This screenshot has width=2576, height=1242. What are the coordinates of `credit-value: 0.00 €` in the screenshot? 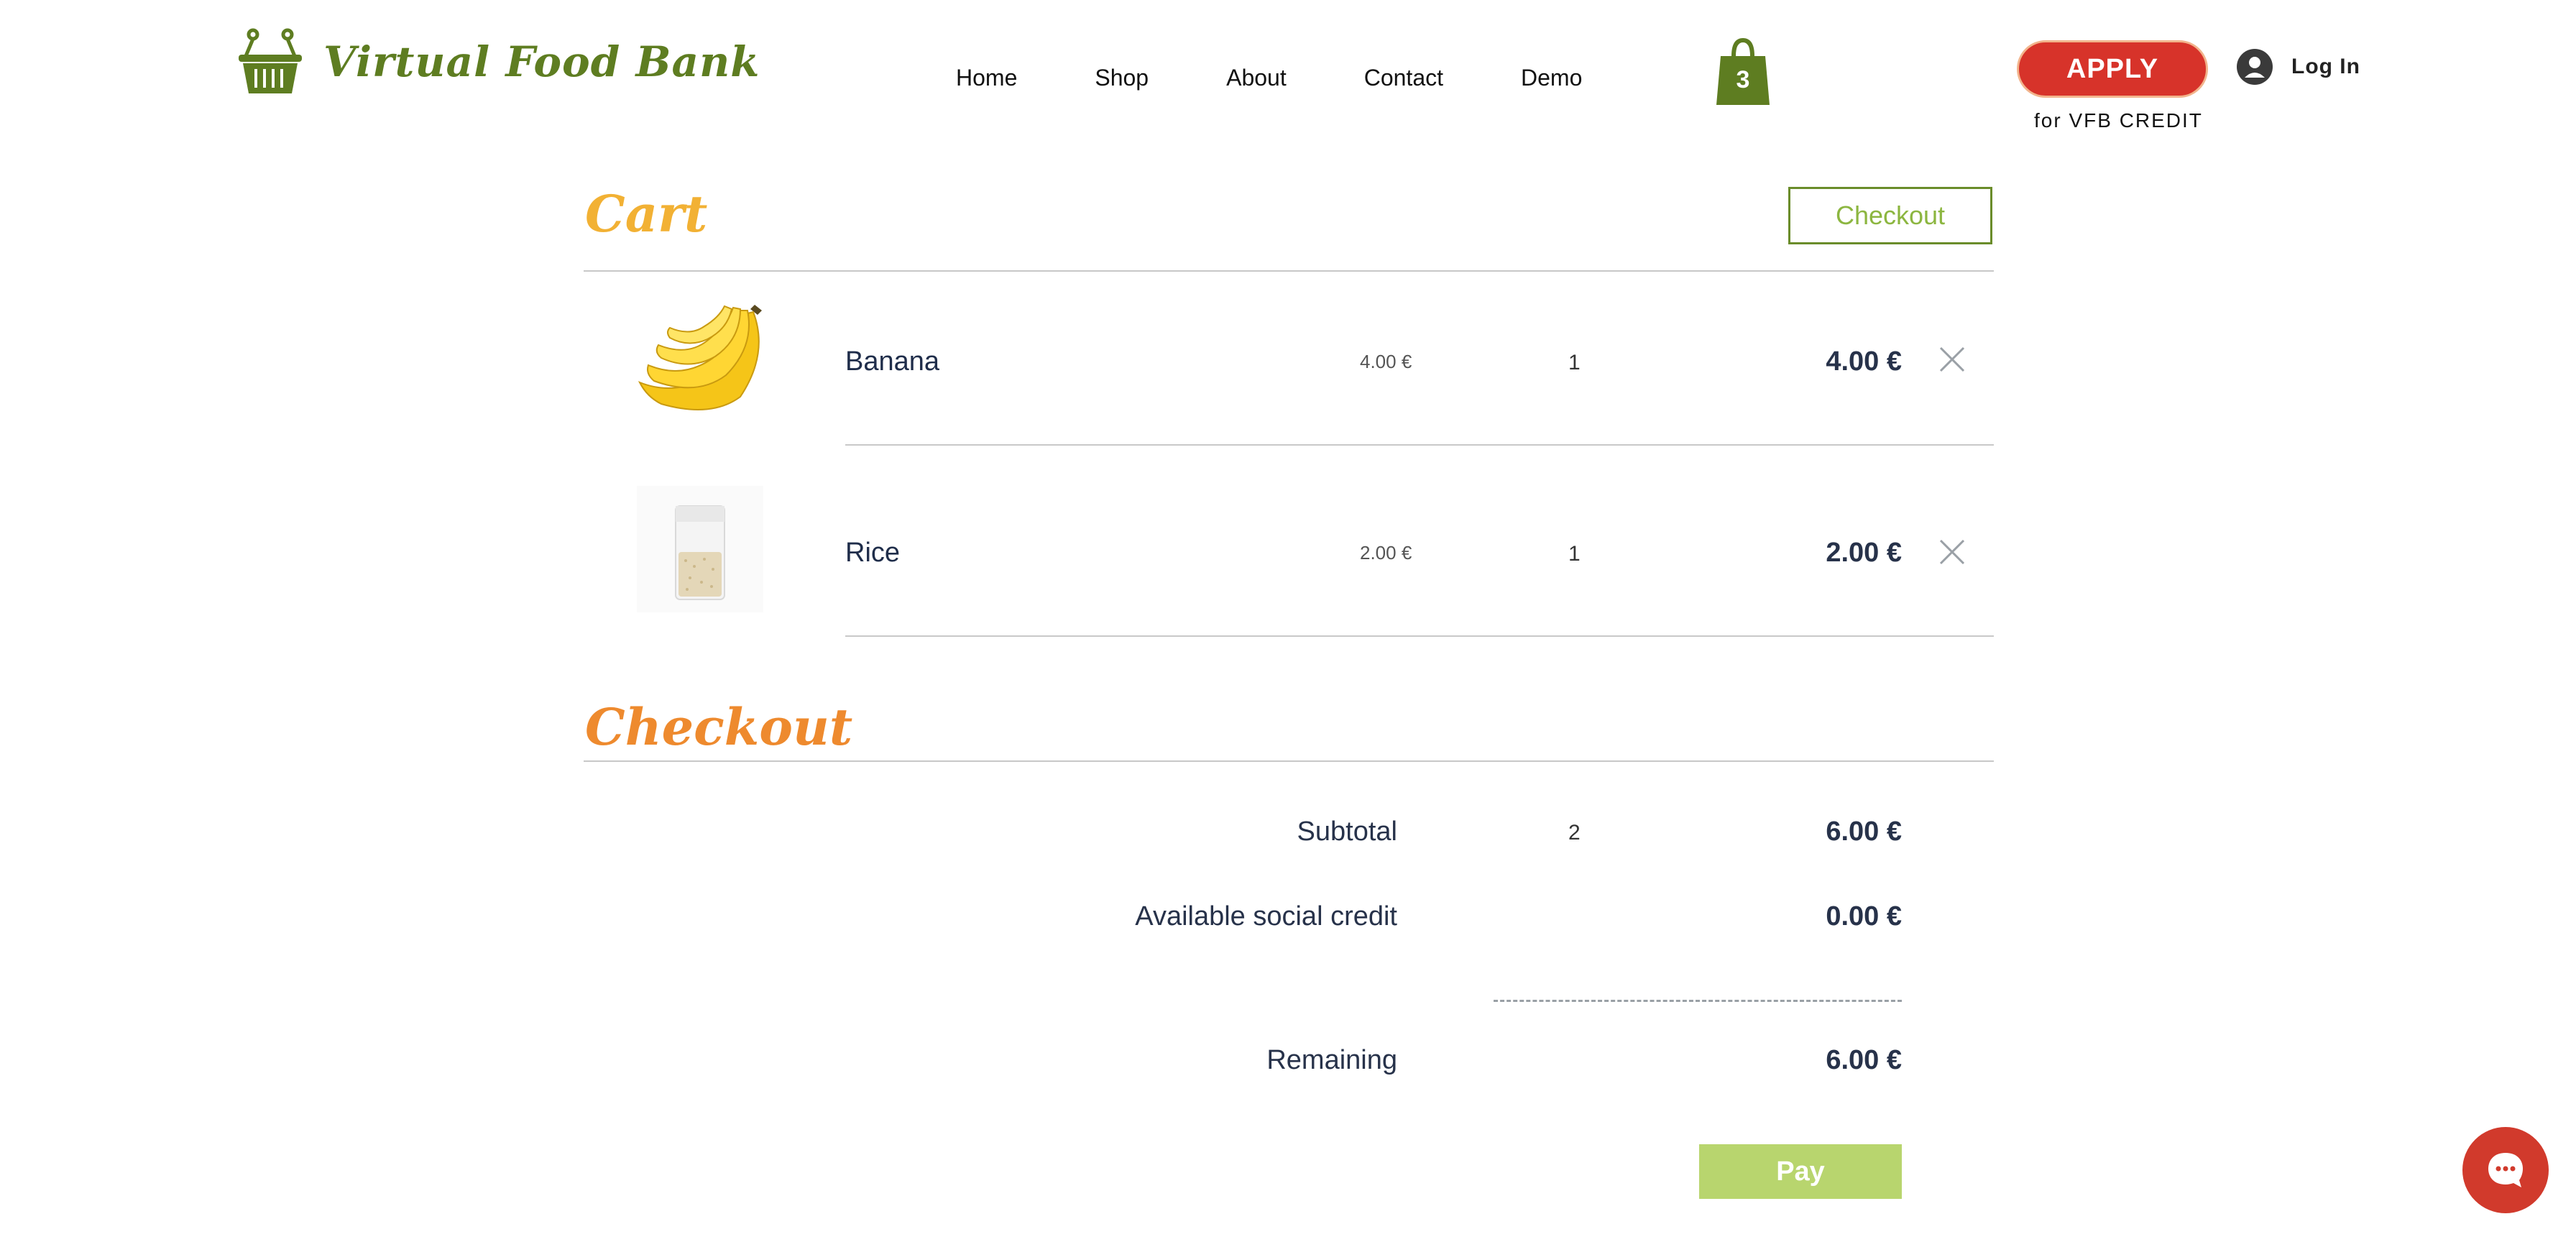 It's located at (1864, 916).